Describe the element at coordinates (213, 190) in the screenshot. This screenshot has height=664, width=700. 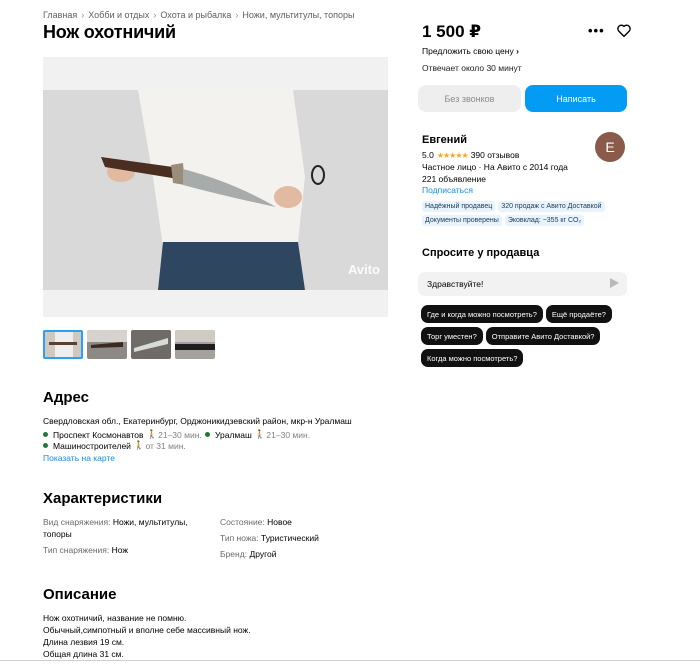
I see `knife-photo-illustration` at that location.